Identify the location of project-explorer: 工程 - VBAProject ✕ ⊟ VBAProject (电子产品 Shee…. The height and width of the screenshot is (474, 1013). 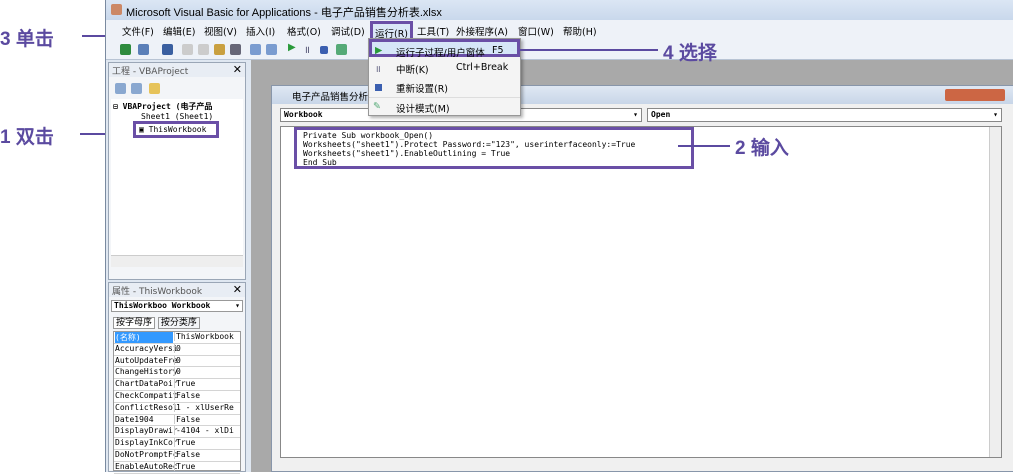
(177, 171).